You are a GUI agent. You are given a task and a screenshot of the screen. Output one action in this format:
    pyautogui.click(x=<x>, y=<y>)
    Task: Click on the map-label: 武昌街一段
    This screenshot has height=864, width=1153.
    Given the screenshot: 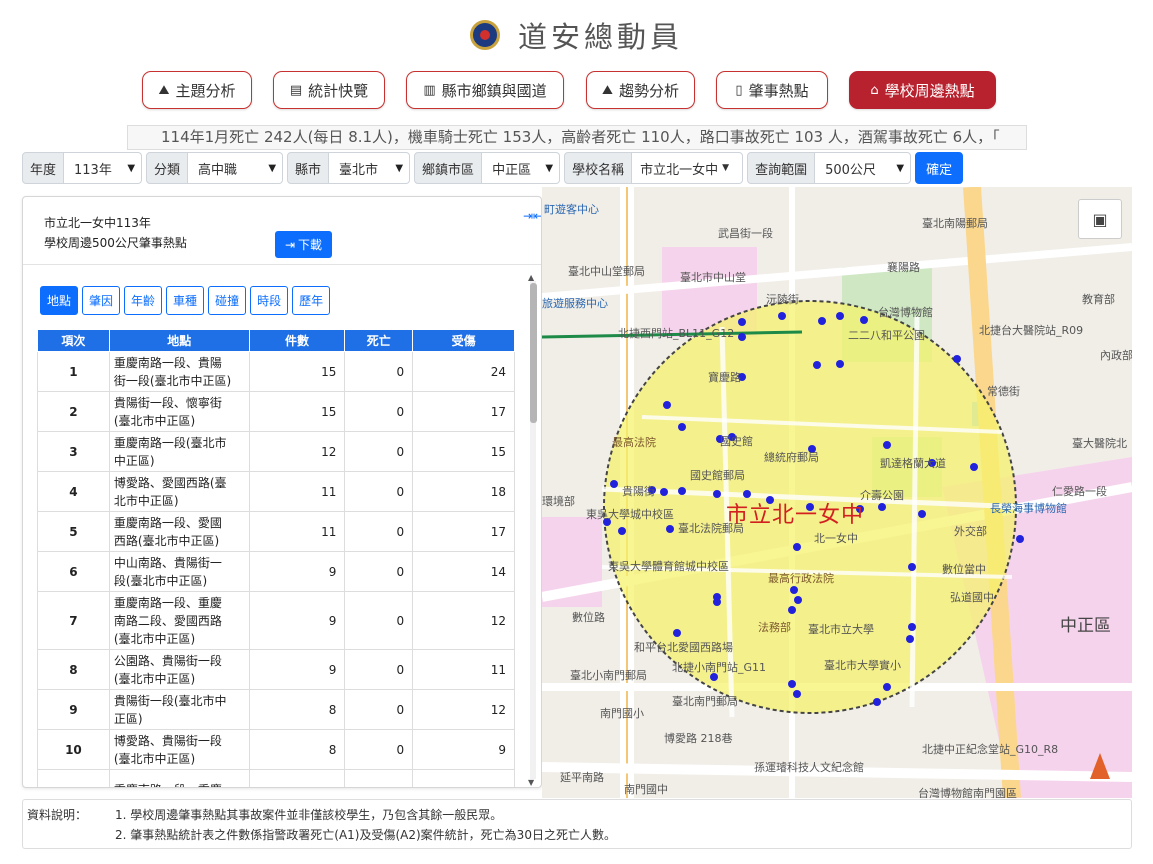 What is the action you would take?
    pyautogui.click(x=745, y=233)
    